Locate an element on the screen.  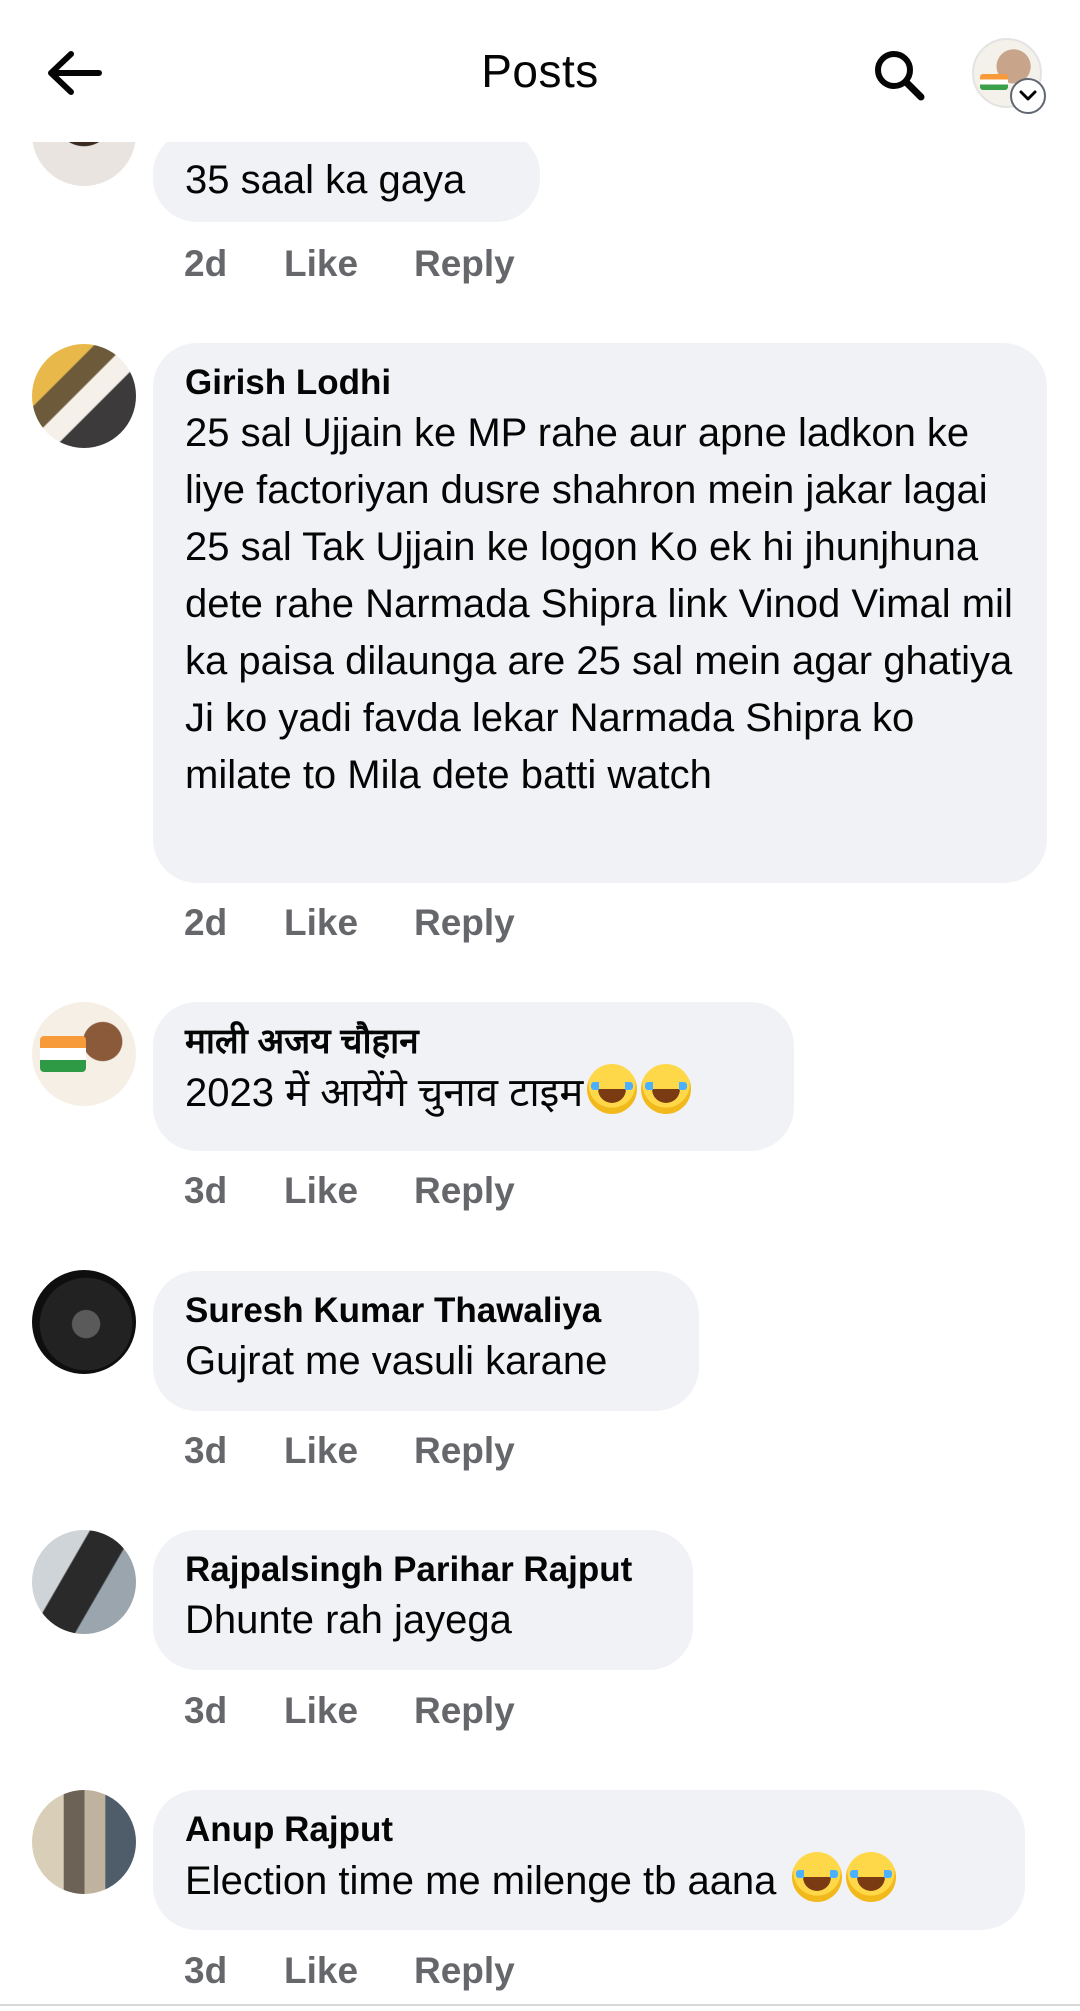
comment-author: Rajpalsingh Parihar Rajput is located at coordinates (423, 1570).